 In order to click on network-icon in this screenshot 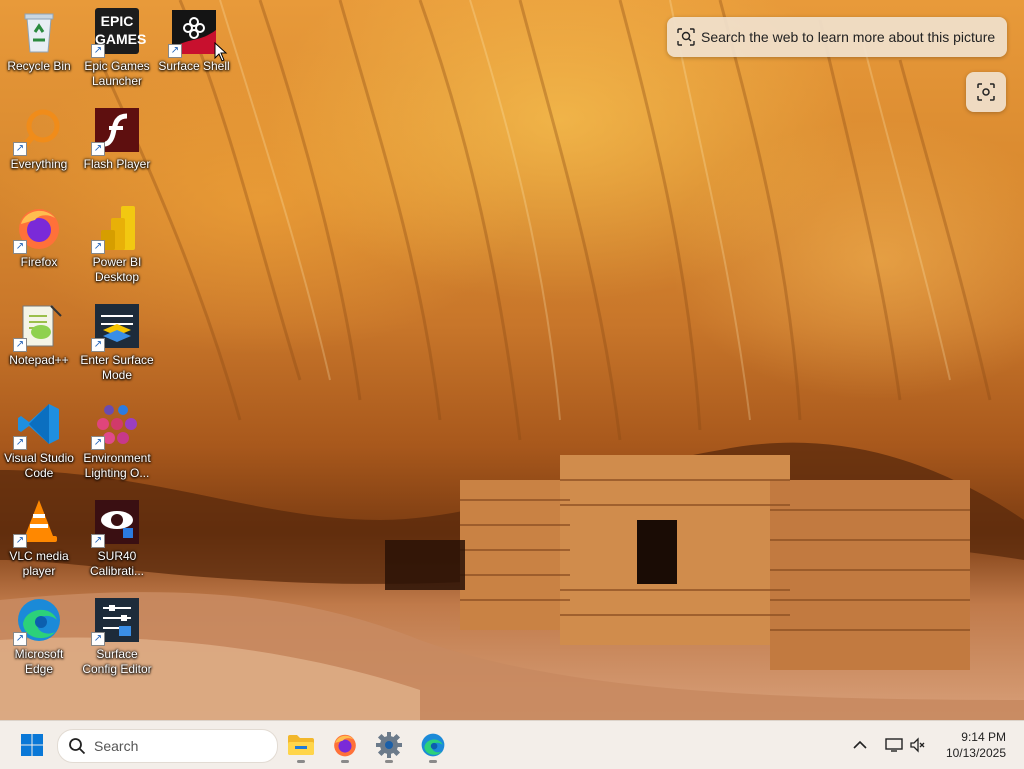, I will do `click(894, 745)`.